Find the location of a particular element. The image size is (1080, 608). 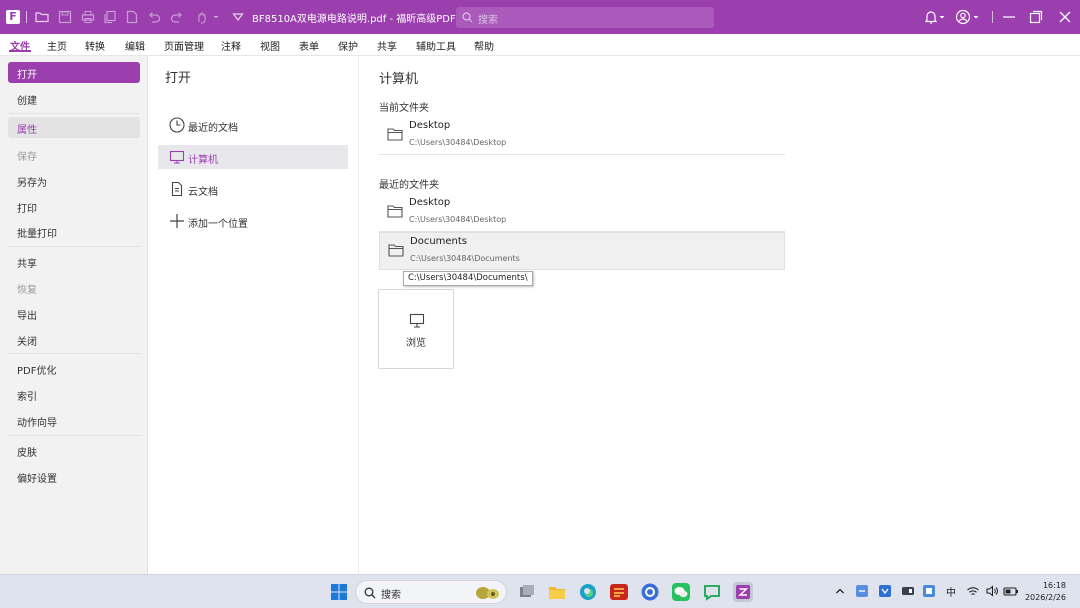

menu-help: 帮助 is located at coordinates (484, 45).